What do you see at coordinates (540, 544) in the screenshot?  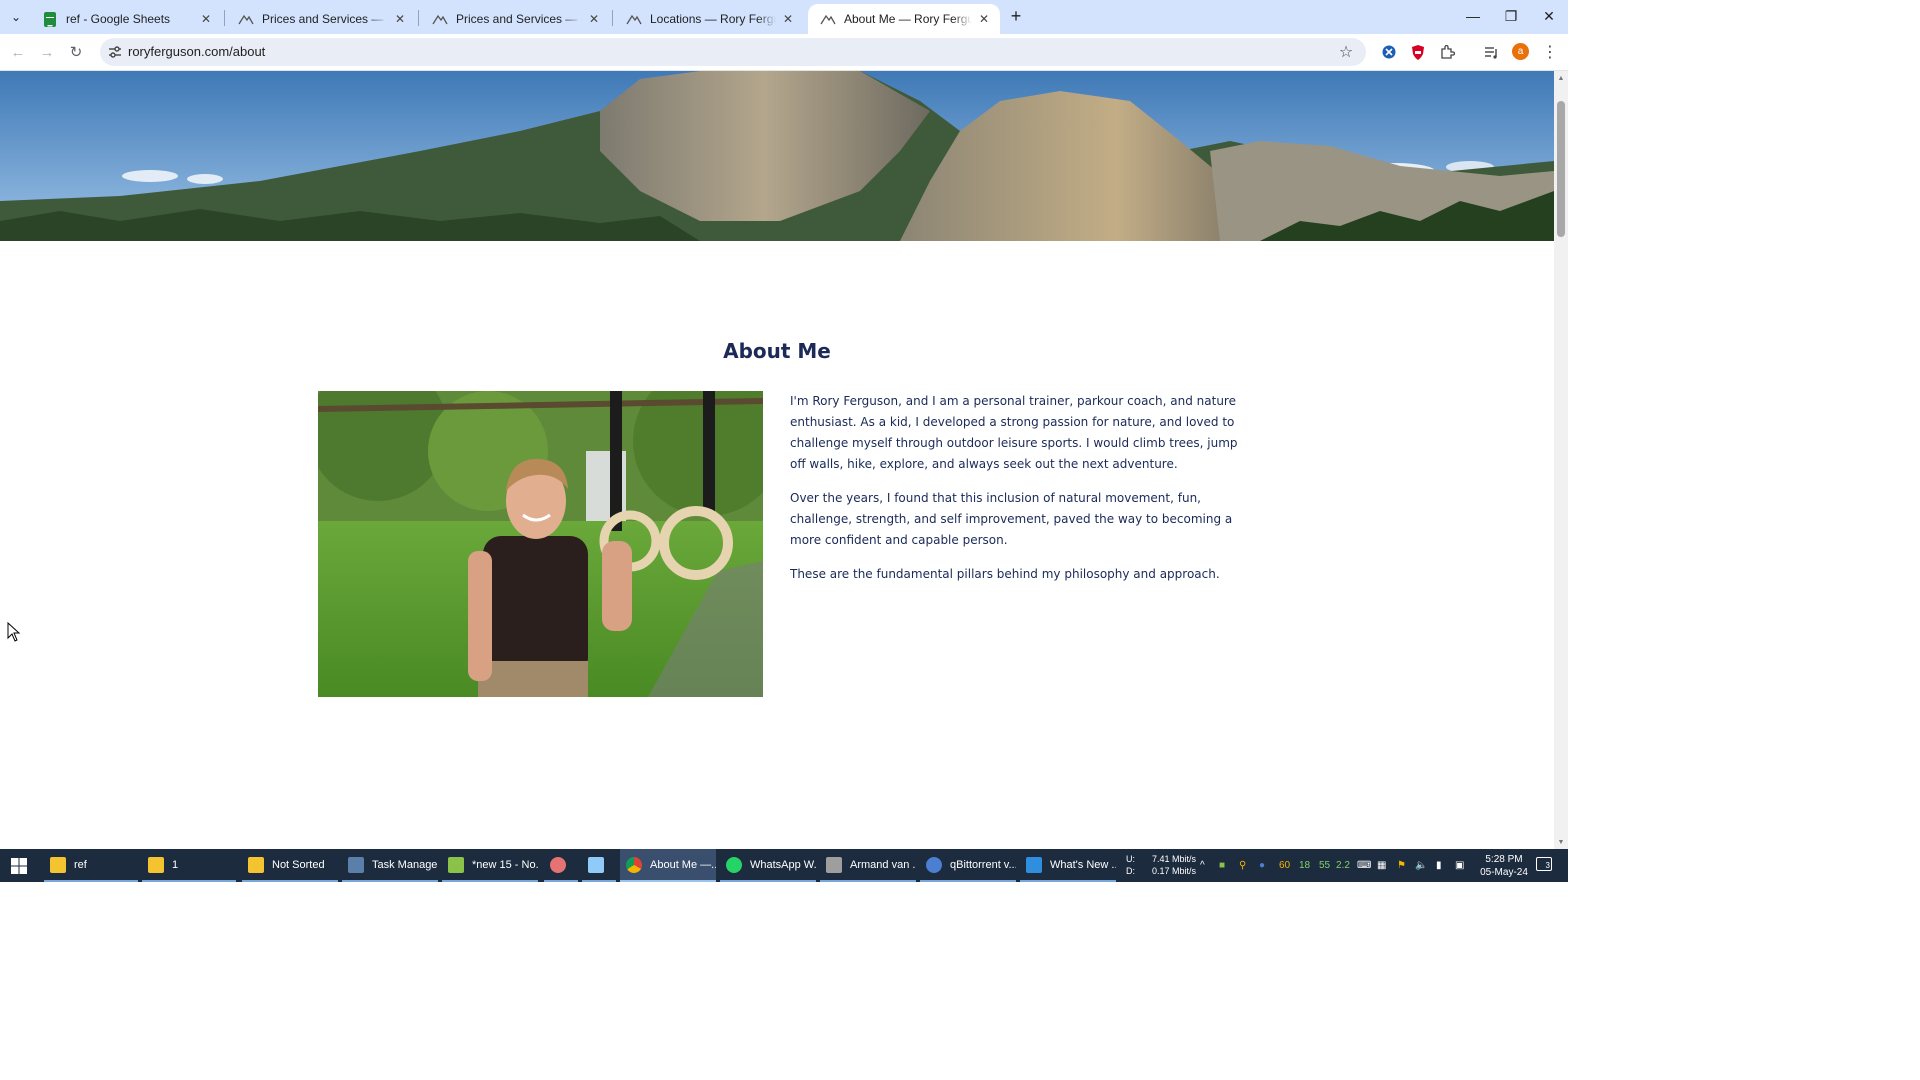 I see `profile-photo` at bounding box center [540, 544].